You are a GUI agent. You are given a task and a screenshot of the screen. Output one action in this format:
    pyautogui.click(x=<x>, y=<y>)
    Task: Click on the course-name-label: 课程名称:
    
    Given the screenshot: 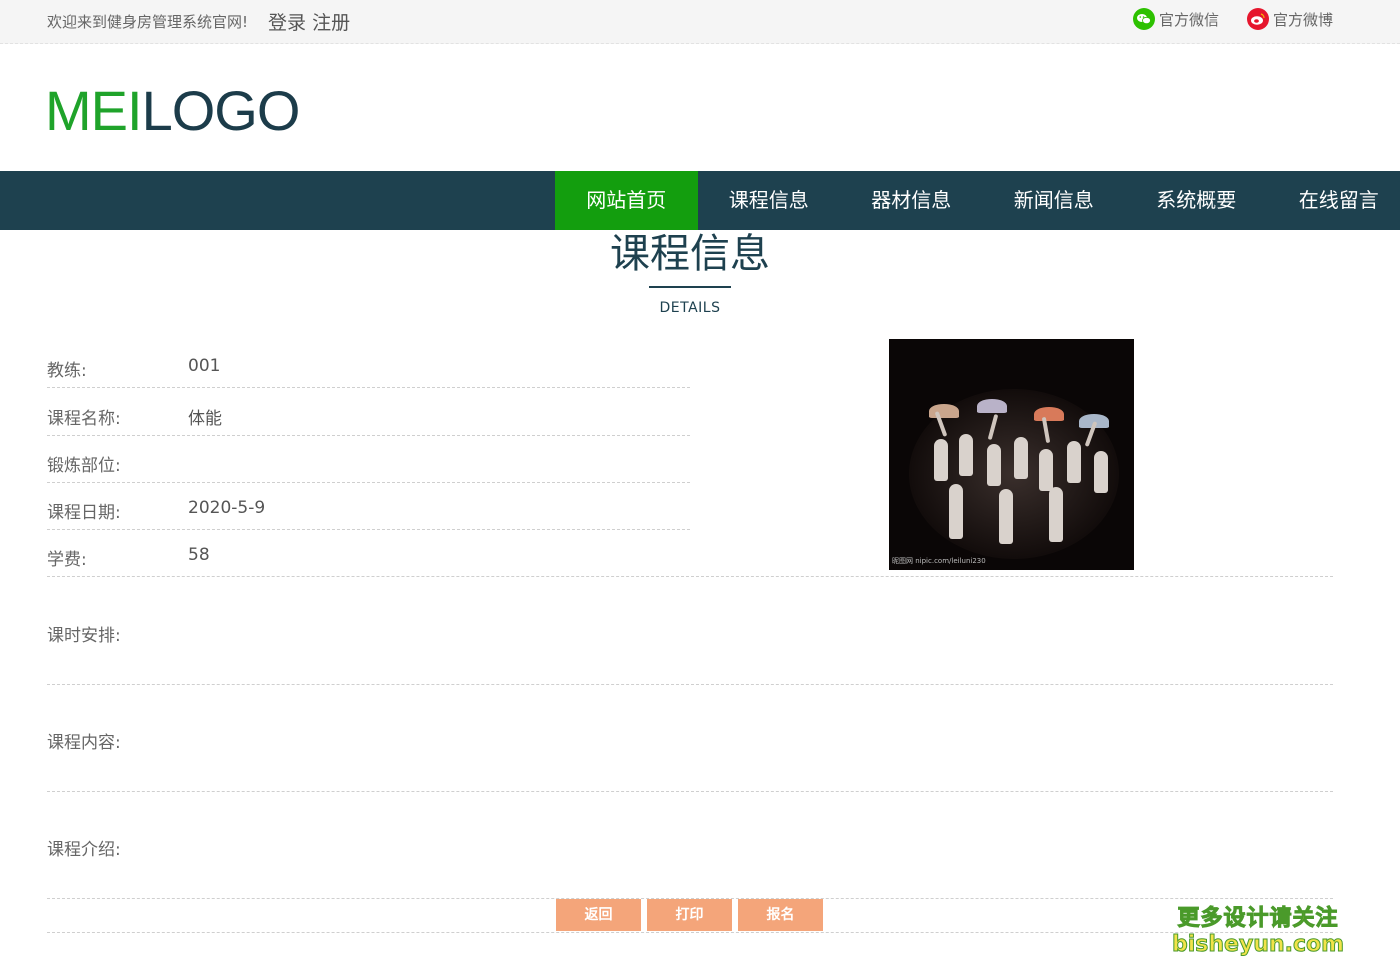 What is the action you would take?
    pyautogui.click(x=84, y=419)
    